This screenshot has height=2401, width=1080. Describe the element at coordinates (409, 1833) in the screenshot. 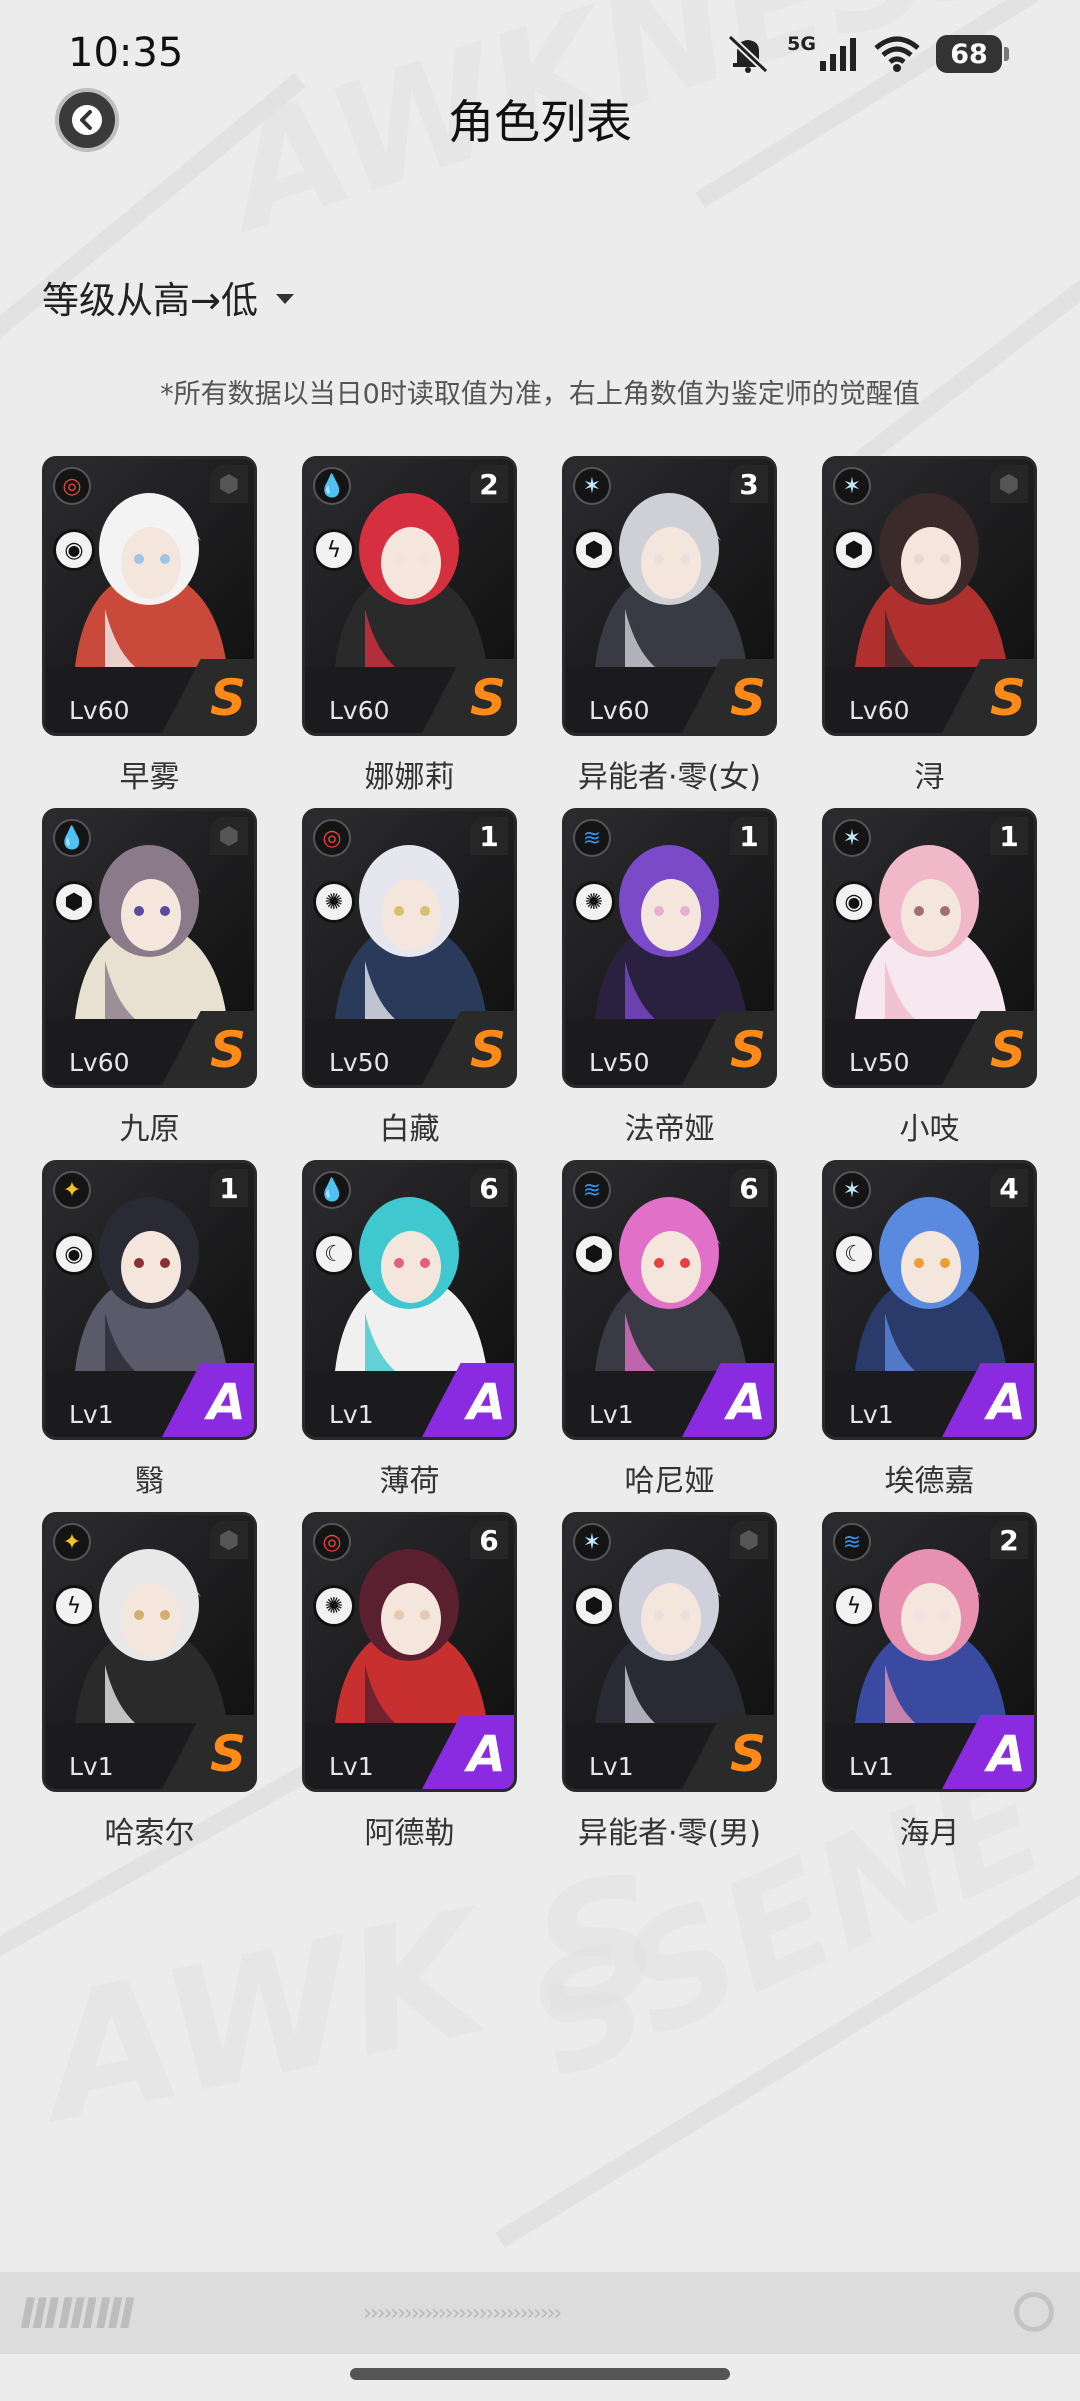

I see `character-name: 阿德勒` at that location.